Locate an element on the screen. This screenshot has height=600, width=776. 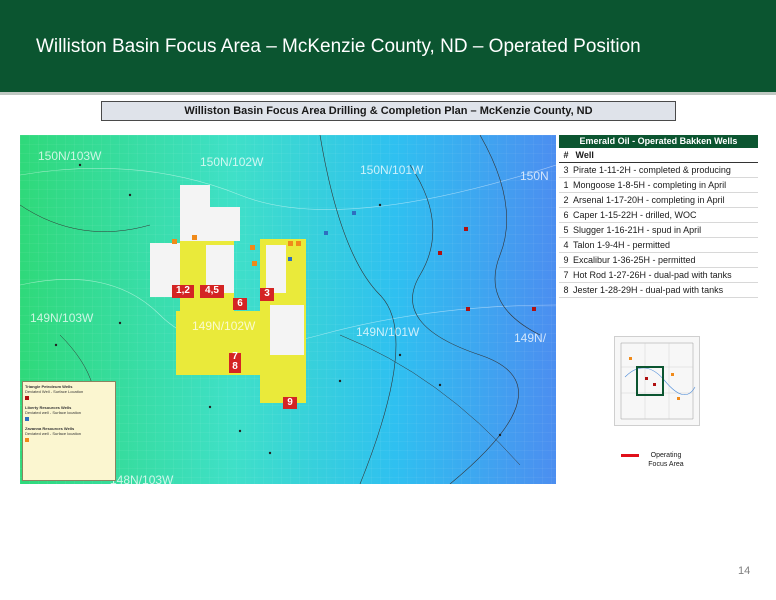
table-row: 9 Excalibur 1-36-25H - permitted is located at coordinates (658, 260).